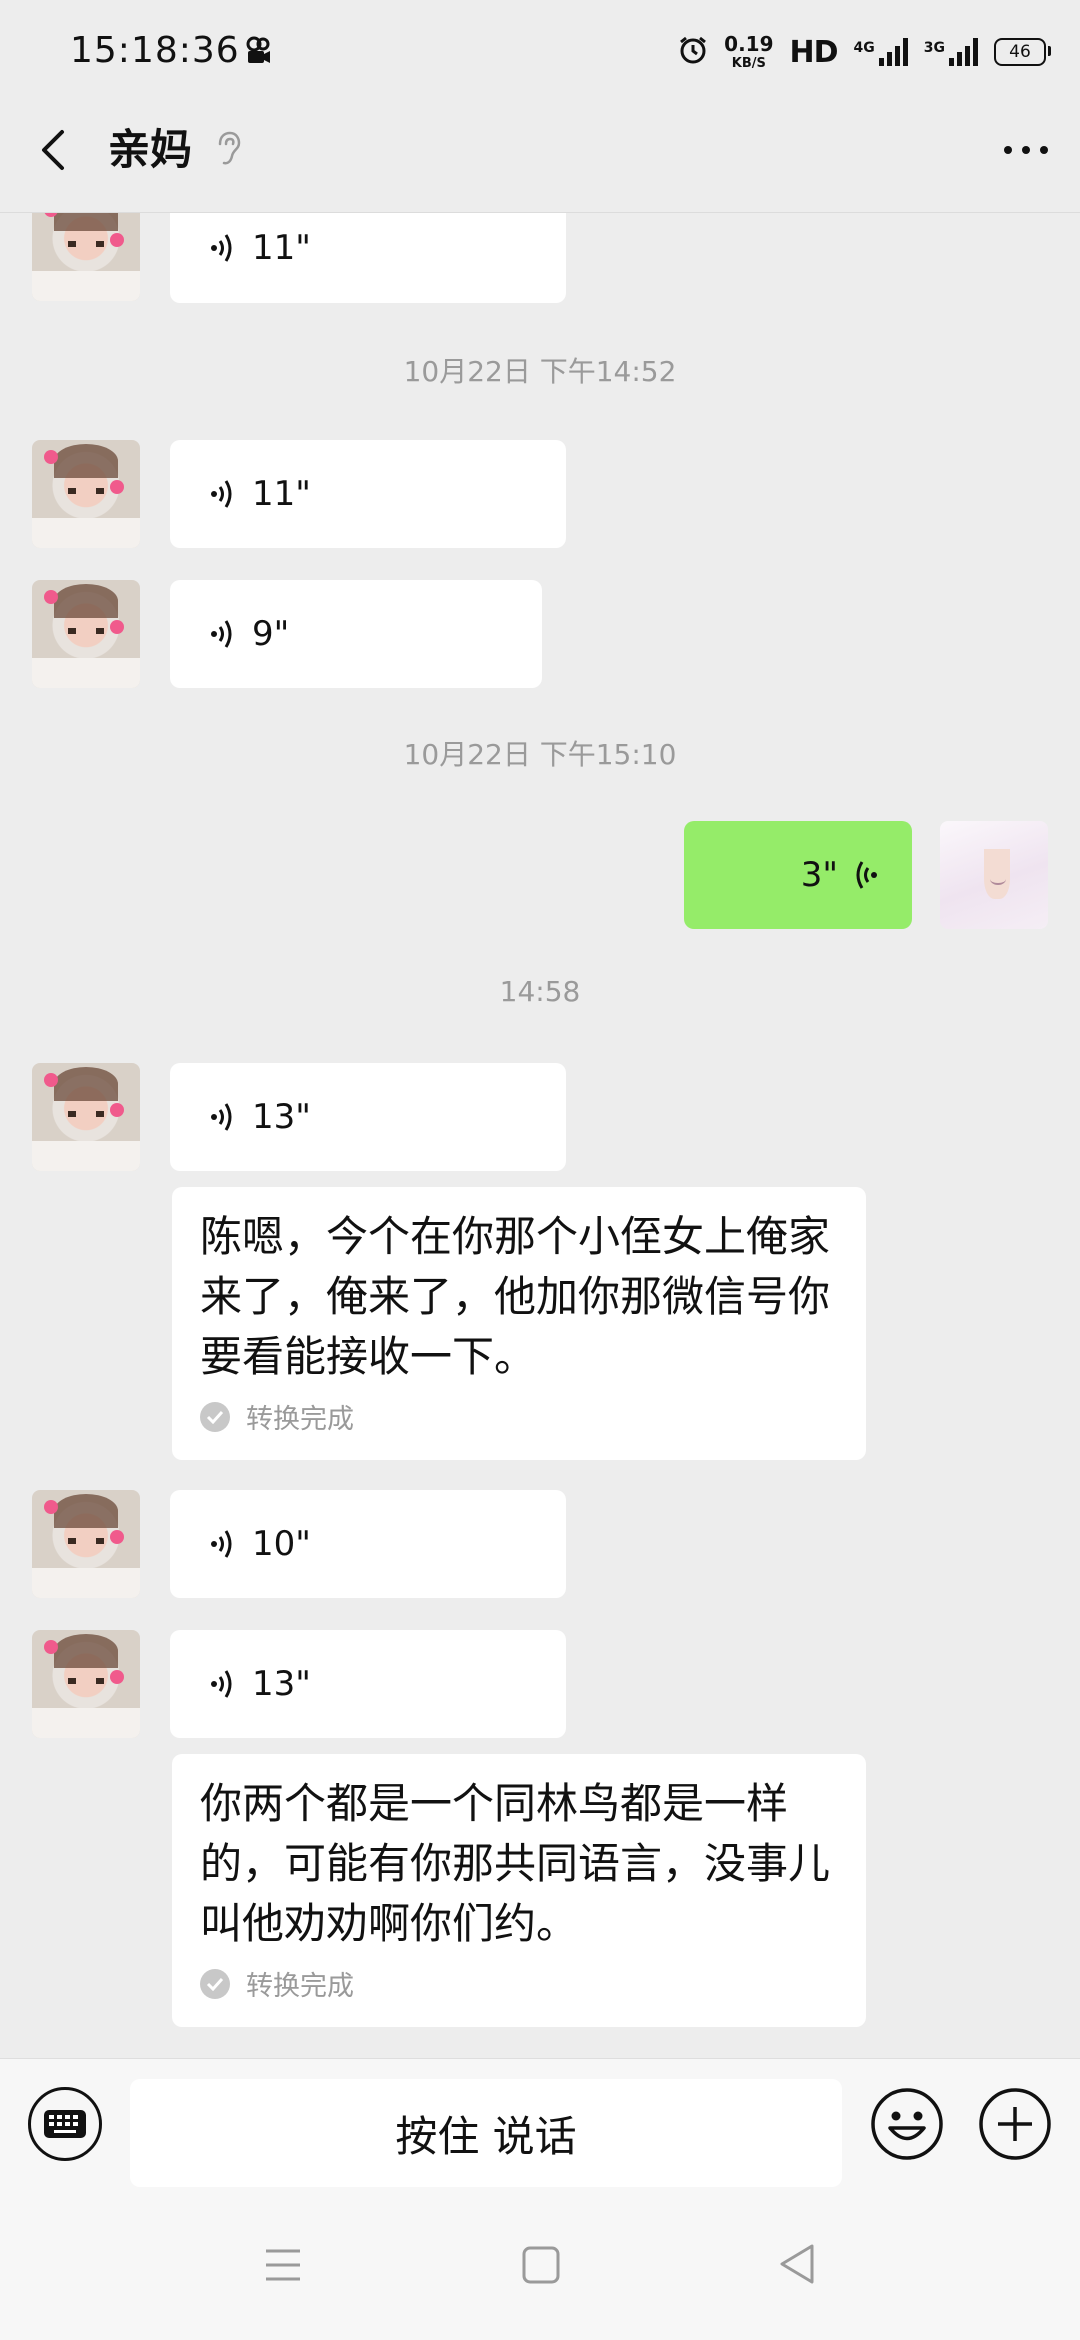  Describe the element at coordinates (356, 634) in the screenshot. I see `voice-message: 9"` at that location.